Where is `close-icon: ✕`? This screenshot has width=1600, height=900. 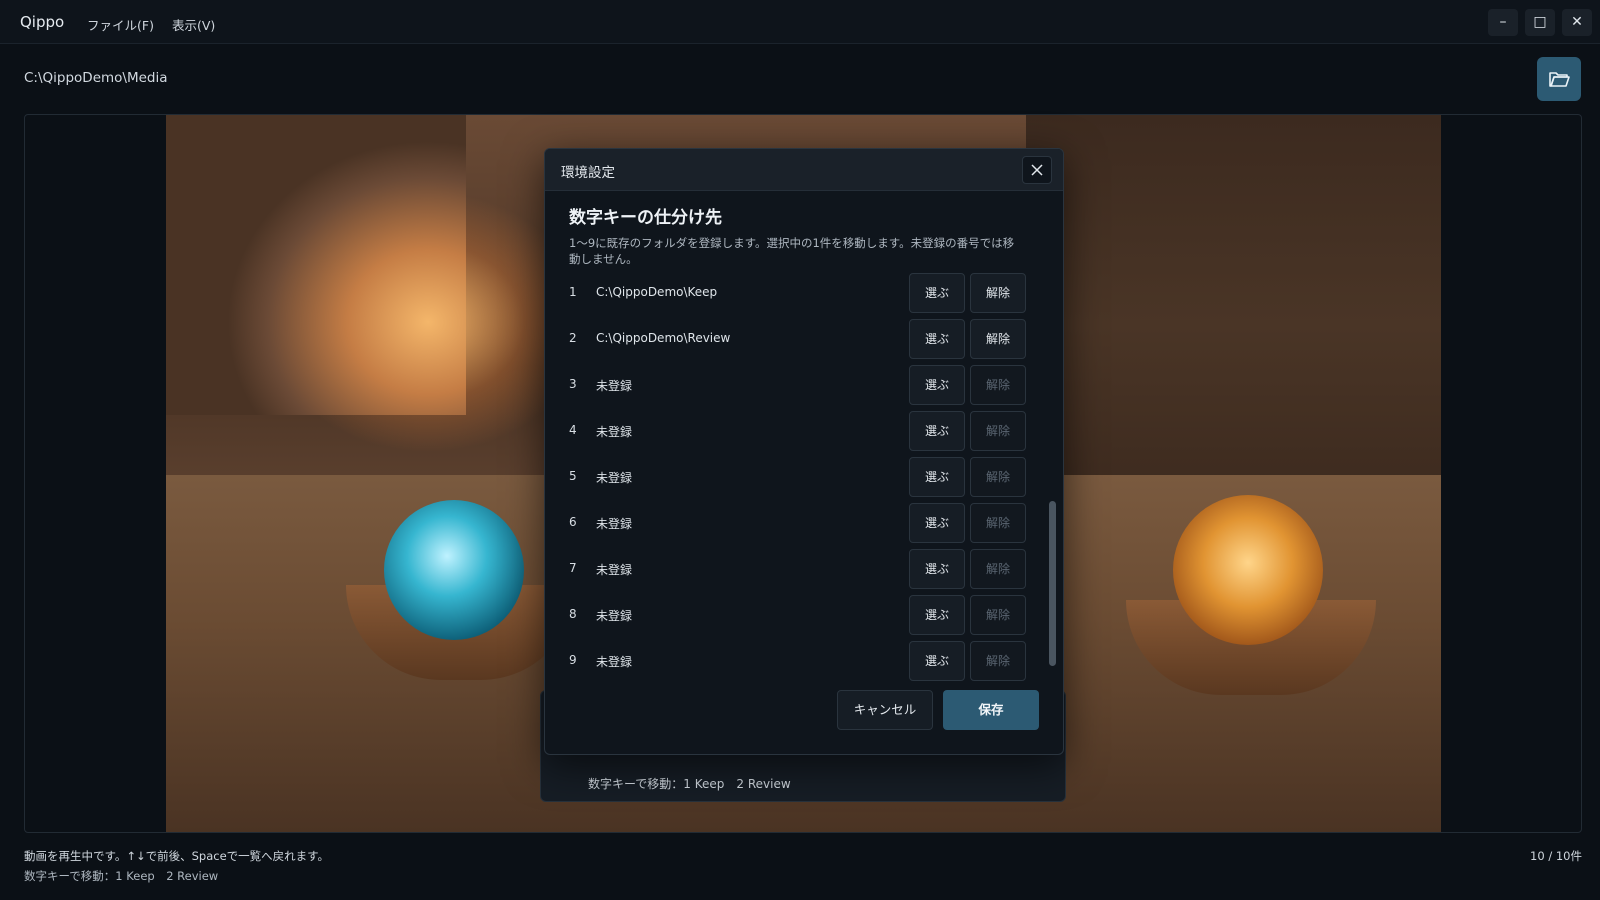
close-icon: ✕ is located at coordinates (1577, 22).